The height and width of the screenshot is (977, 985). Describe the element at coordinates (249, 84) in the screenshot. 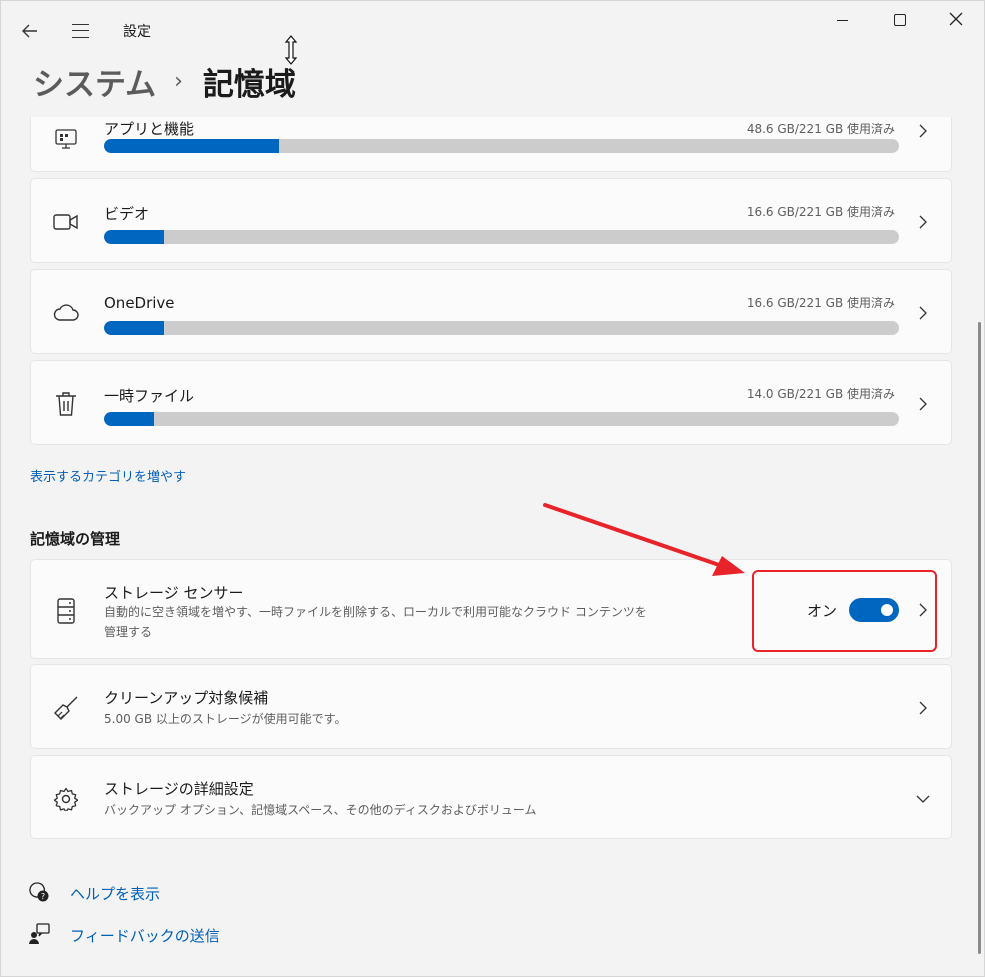

I see `page-title: 記憶域` at that location.